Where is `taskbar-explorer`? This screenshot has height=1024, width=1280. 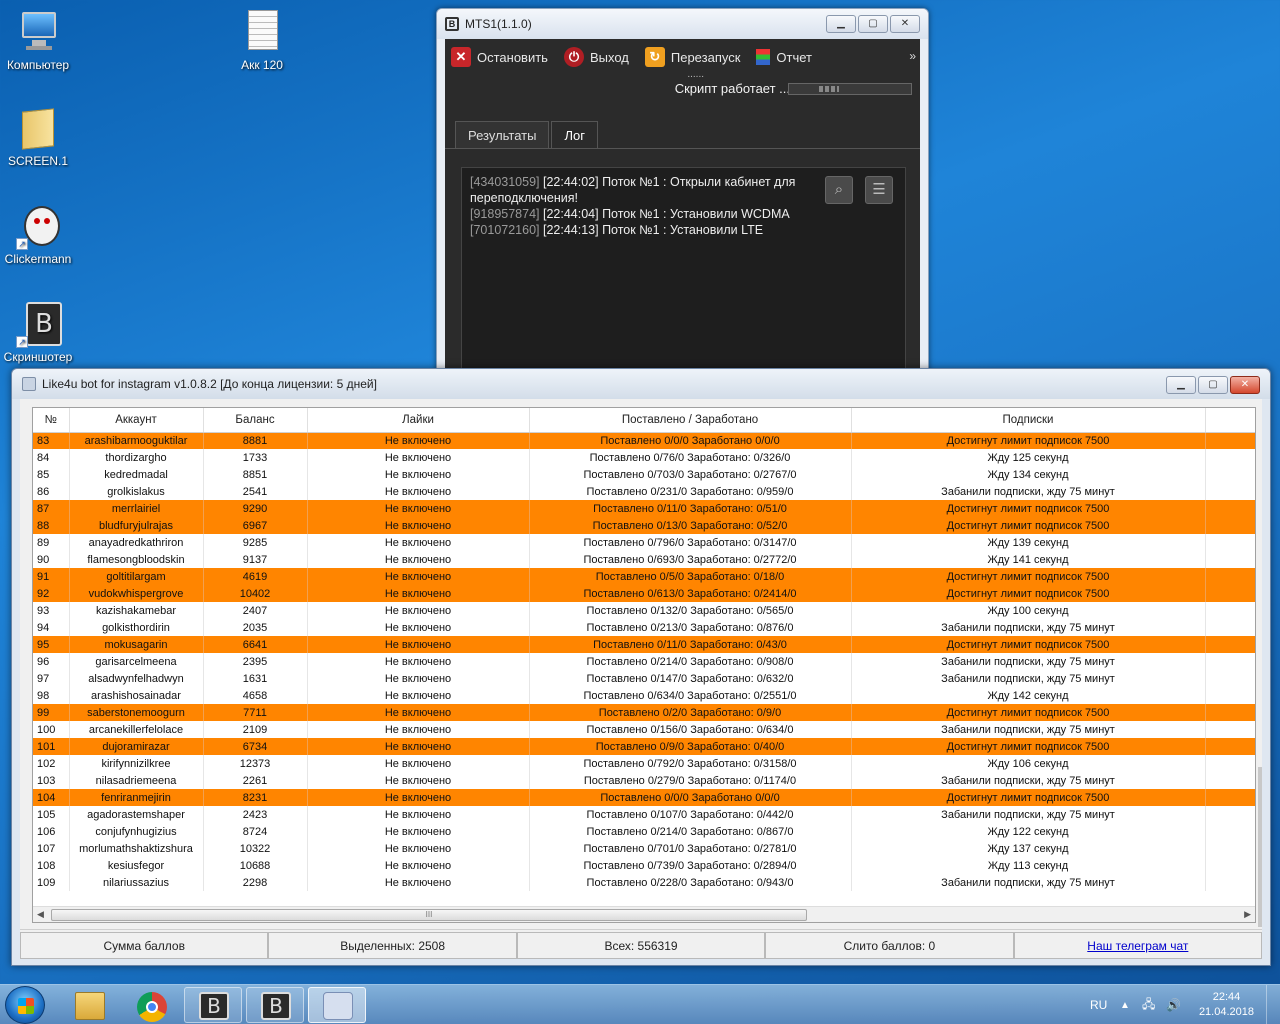 taskbar-explorer is located at coordinates (89, 1005).